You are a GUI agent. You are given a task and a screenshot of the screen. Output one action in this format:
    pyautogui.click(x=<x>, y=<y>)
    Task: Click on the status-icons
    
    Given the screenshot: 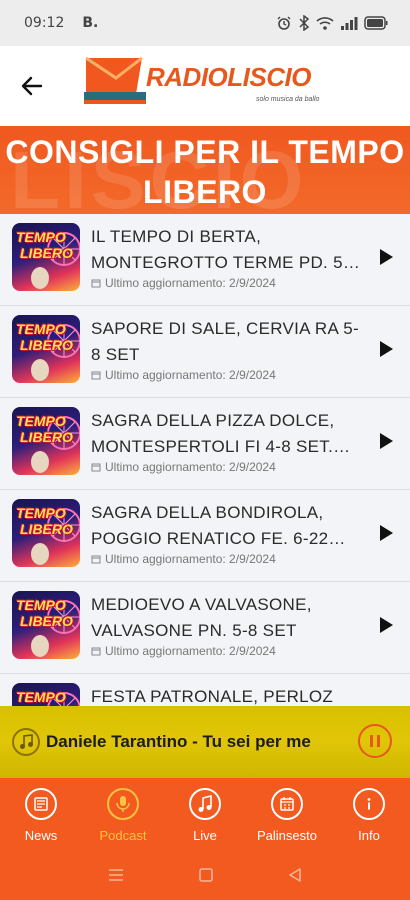 What is the action you would take?
    pyautogui.click(x=332, y=23)
    